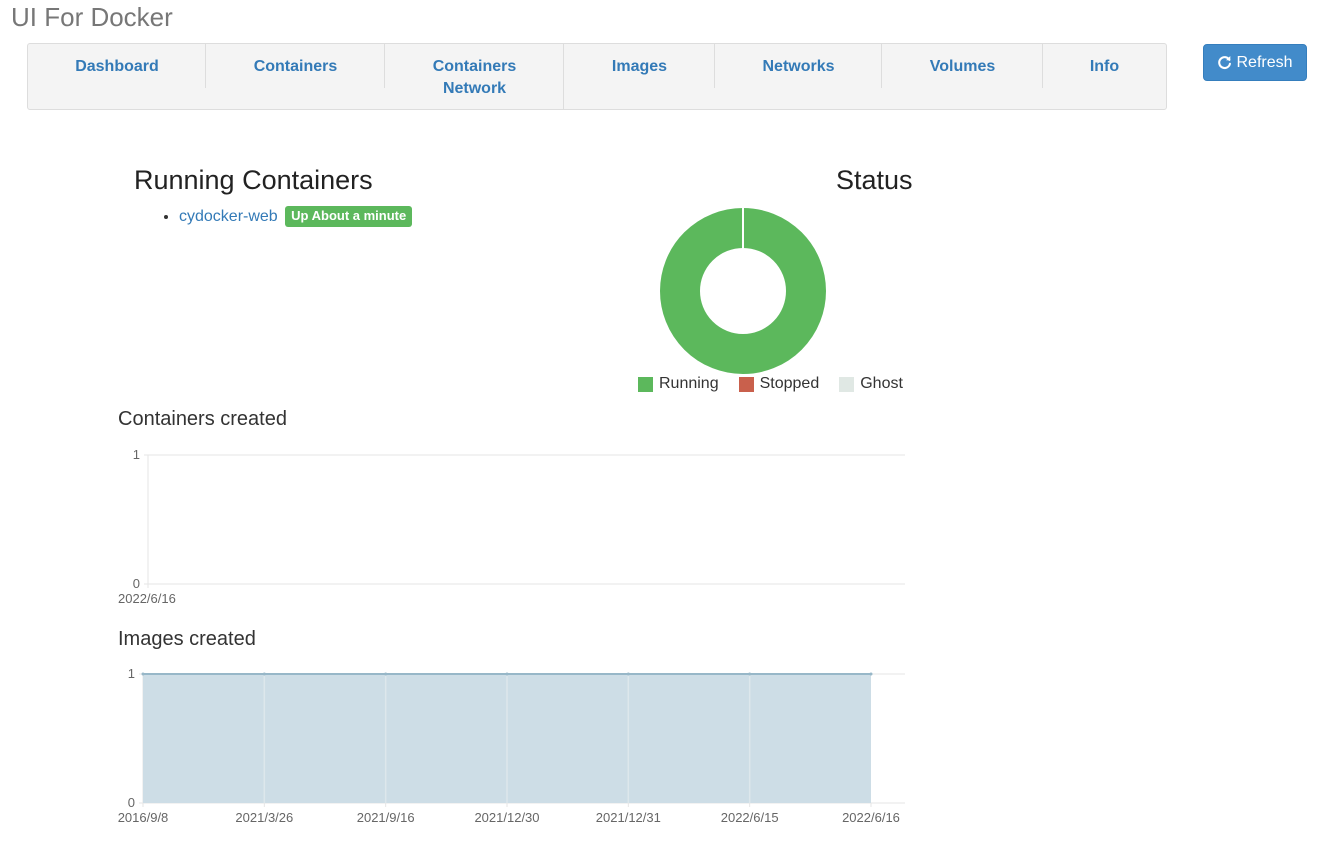  What do you see at coordinates (645, 384) in the screenshot?
I see `legend-swatch-running` at bounding box center [645, 384].